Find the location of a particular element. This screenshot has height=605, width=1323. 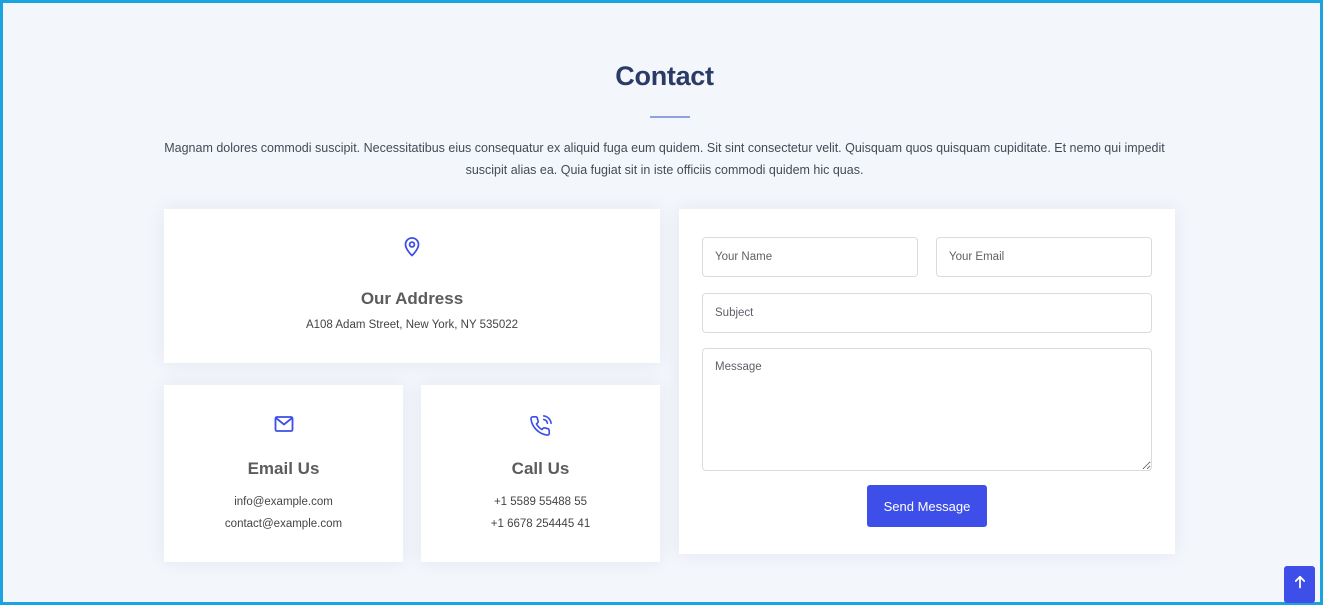

send-message-button: Send Message is located at coordinates (927, 506).